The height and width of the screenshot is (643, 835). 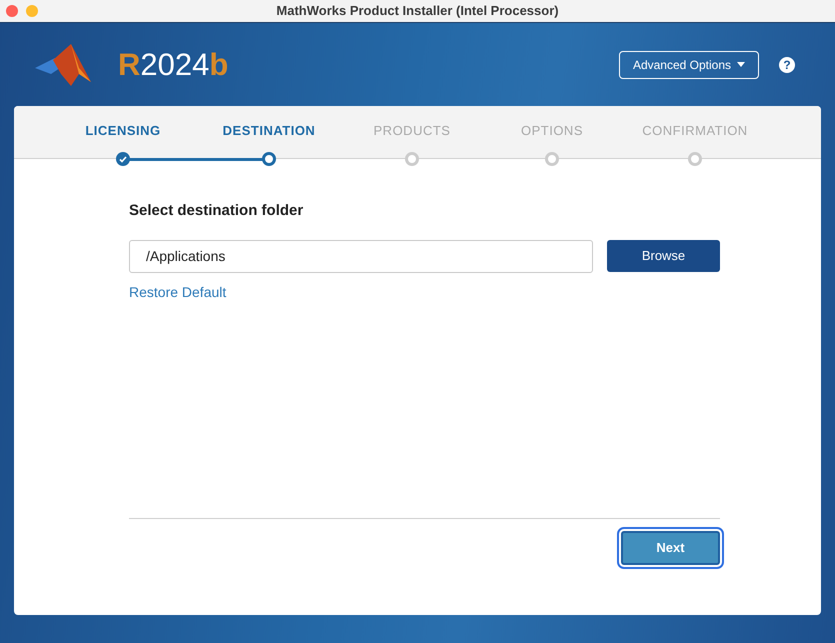 What do you see at coordinates (417, 11) in the screenshot?
I see `window-title: MathWorks Product Installer (Intel Processor)` at bounding box center [417, 11].